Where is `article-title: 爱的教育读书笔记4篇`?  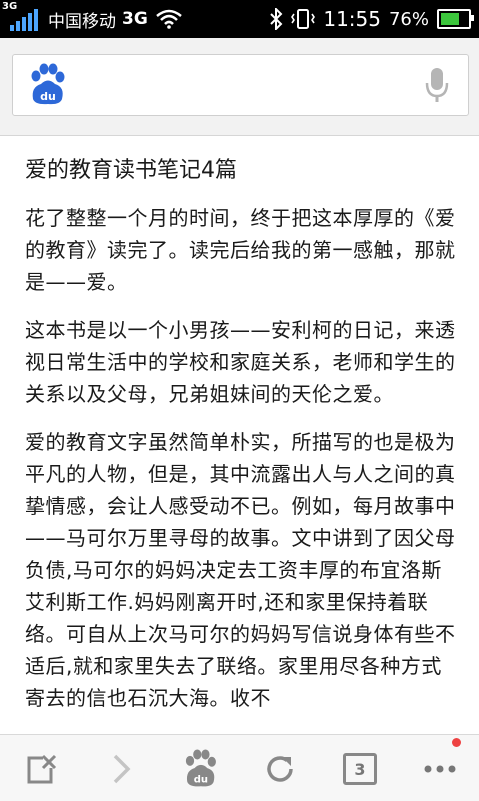
article-title: 爱的教育读书笔记4篇 is located at coordinates (131, 170).